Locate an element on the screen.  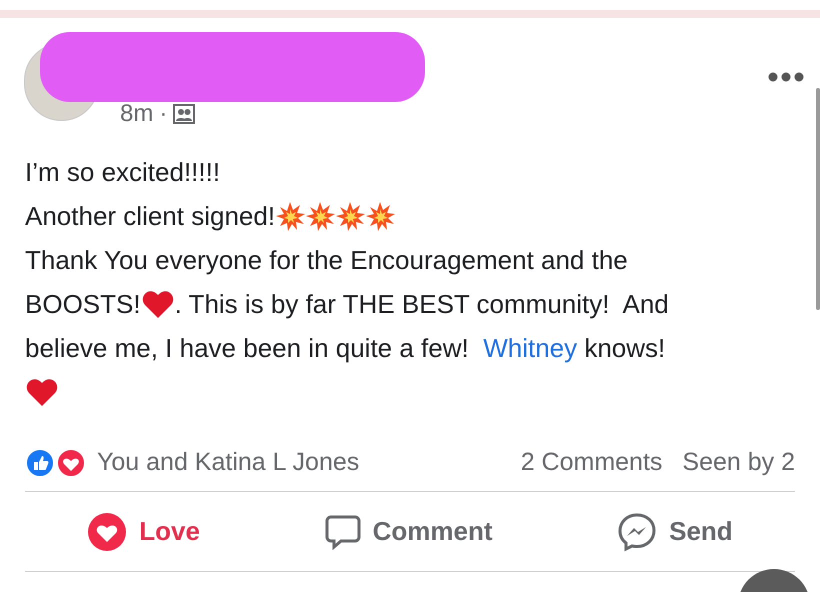
reactions-summary: You and Katina L Jones is located at coordinates (228, 463).